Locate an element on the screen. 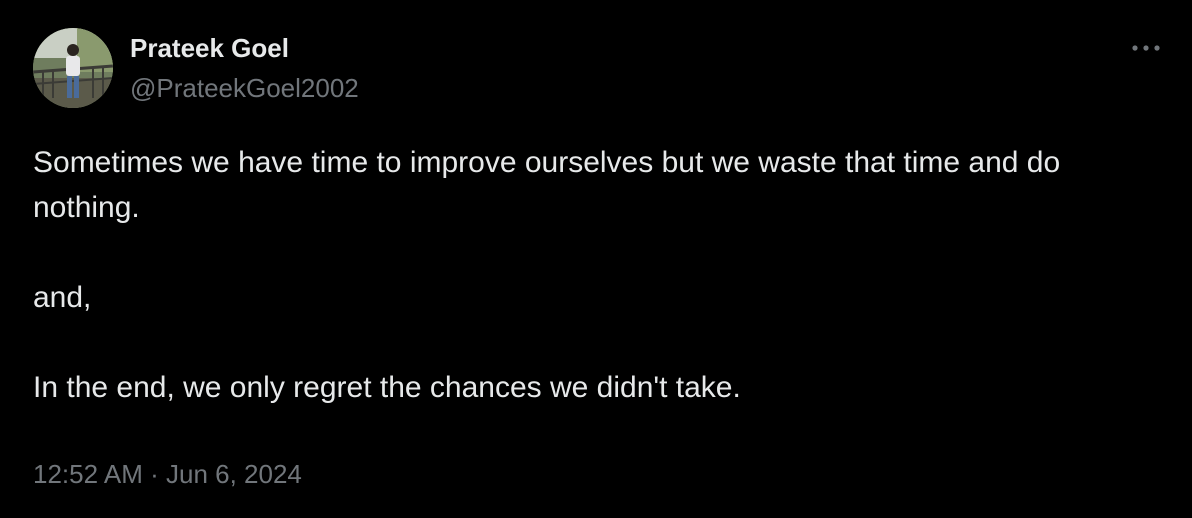  more-options-button is located at coordinates (1146, 48).